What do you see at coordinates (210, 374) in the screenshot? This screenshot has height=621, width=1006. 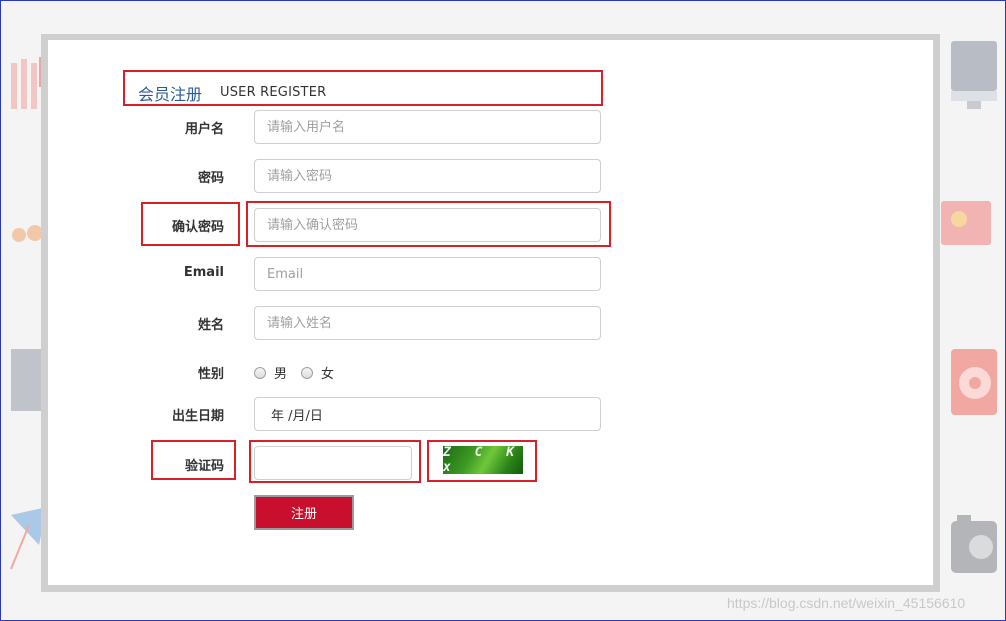 I see `gender-label: 性别` at bounding box center [210, 374].